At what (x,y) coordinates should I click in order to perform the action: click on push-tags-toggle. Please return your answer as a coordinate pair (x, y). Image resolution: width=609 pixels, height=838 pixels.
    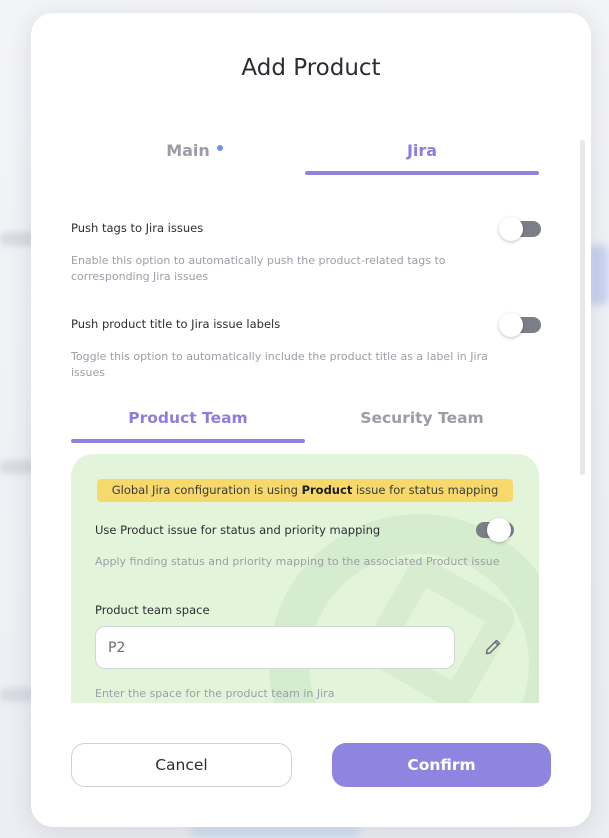
    Looking at the image, I should click on (520, 229).